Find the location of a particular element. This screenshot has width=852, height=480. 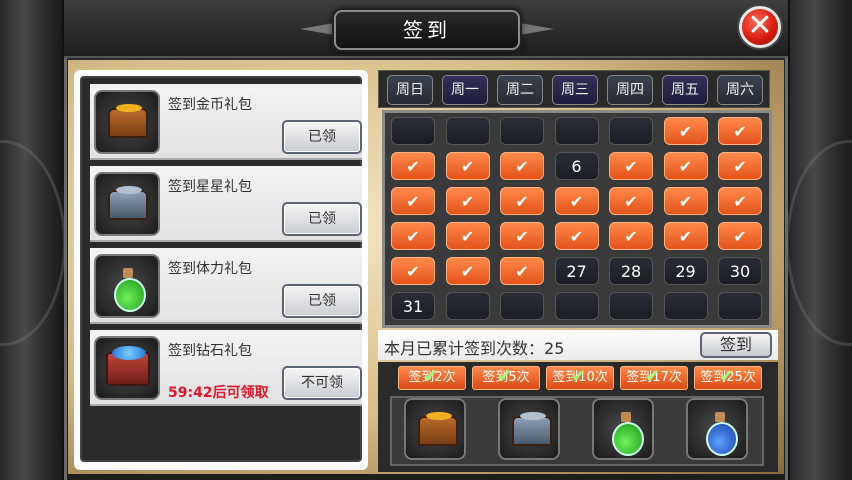

right-pillar is located at coordinates (819, 240).